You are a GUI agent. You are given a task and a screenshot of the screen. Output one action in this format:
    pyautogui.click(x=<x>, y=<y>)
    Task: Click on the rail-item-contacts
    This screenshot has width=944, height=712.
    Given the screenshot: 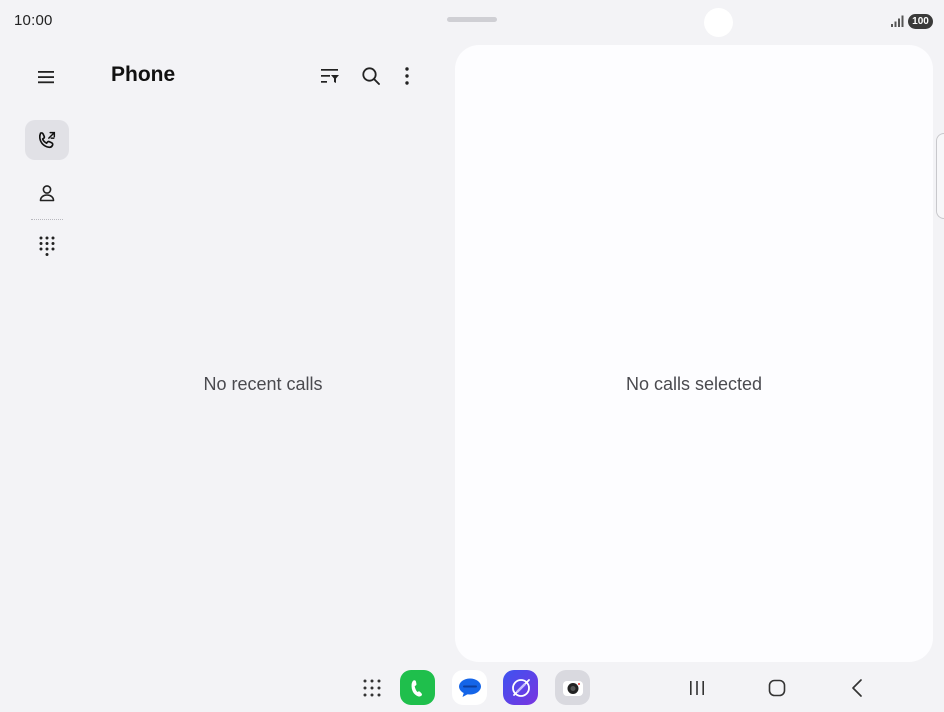 What is the action you would take?
    pyautogui.click(x=47, y=193)
    